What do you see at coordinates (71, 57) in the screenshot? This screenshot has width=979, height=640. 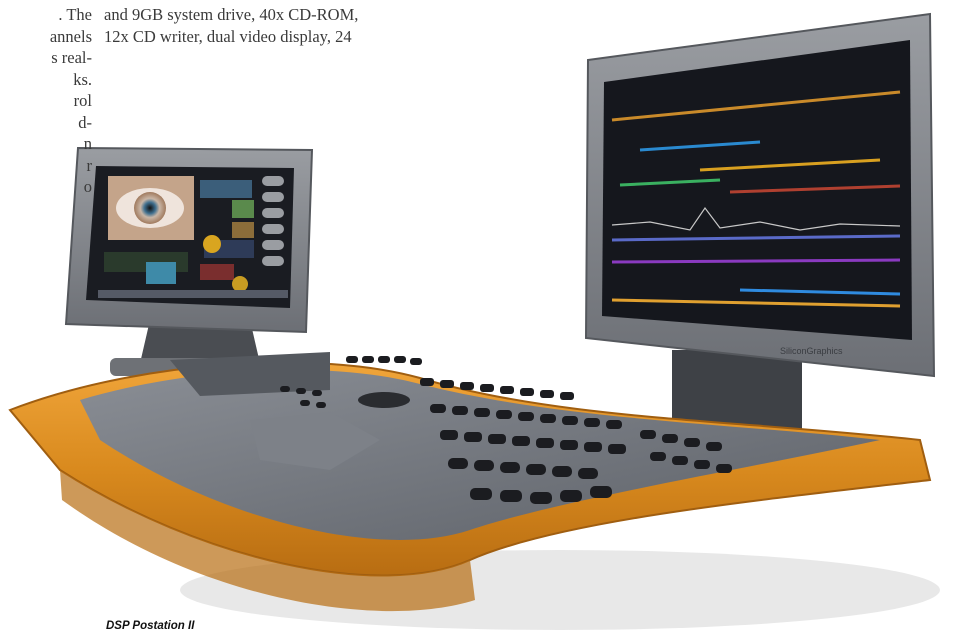 I see `text-line: s real-` at bounding box center [71, 57].